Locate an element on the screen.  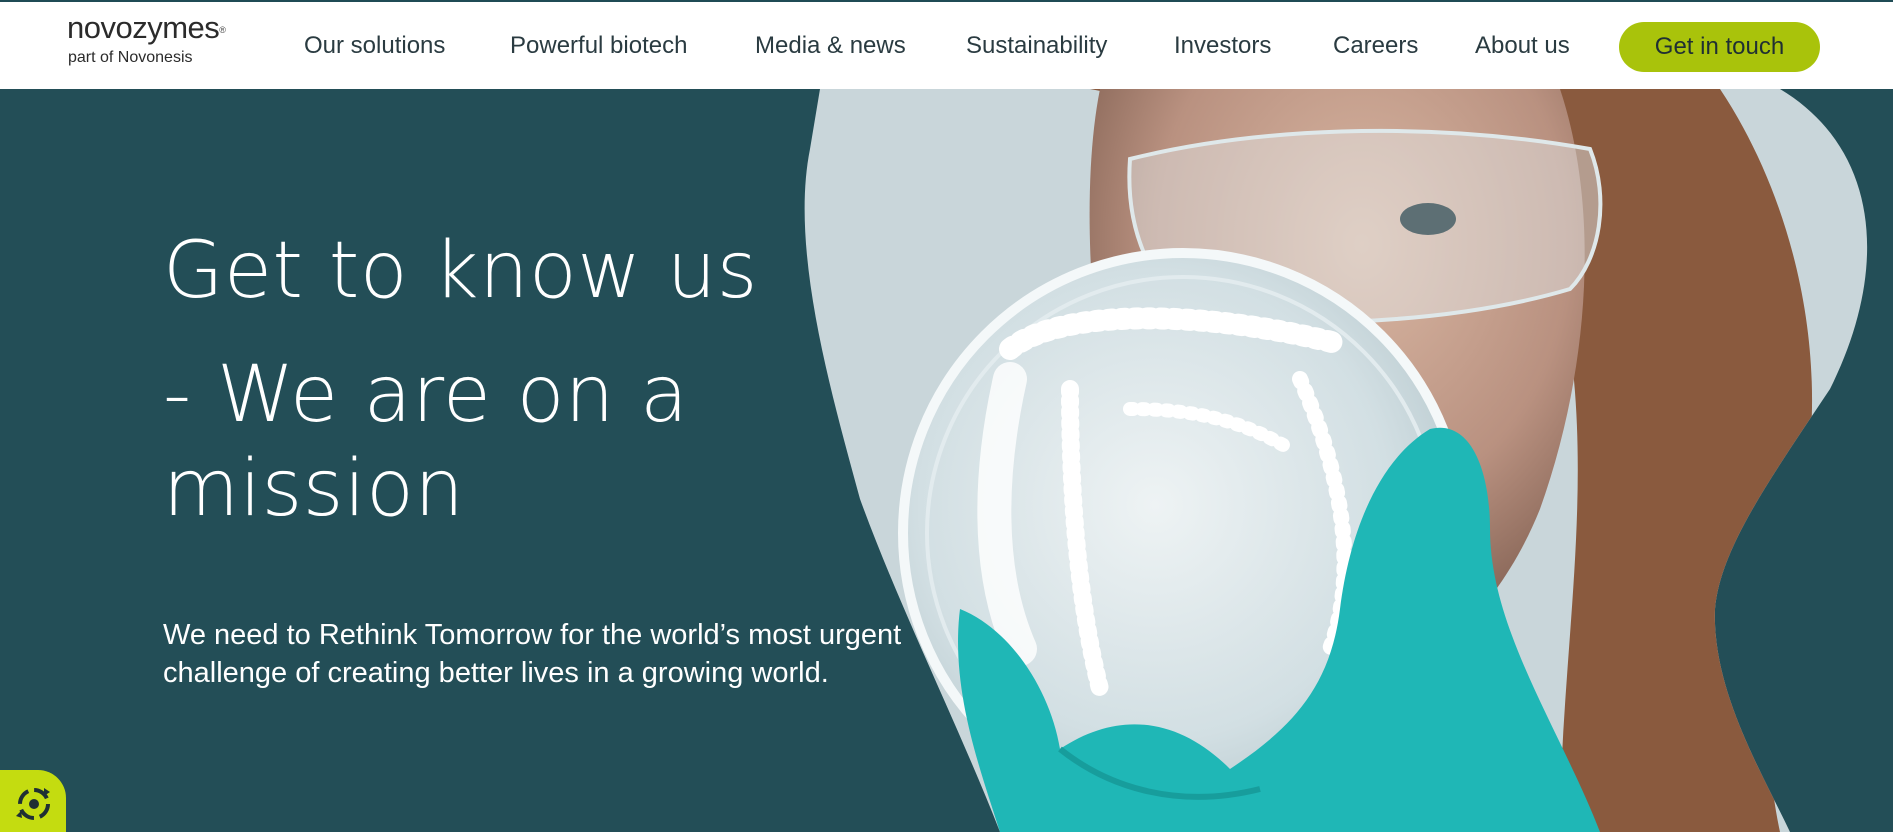
nav-investors: Investors is located at coordinates (1222, 46).